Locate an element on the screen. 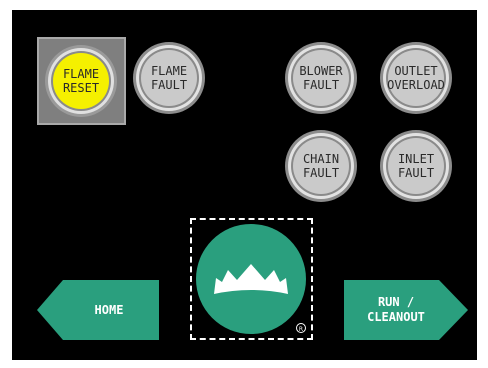  flame-reset-line1: FLAME is located at coordinates (81, 74).